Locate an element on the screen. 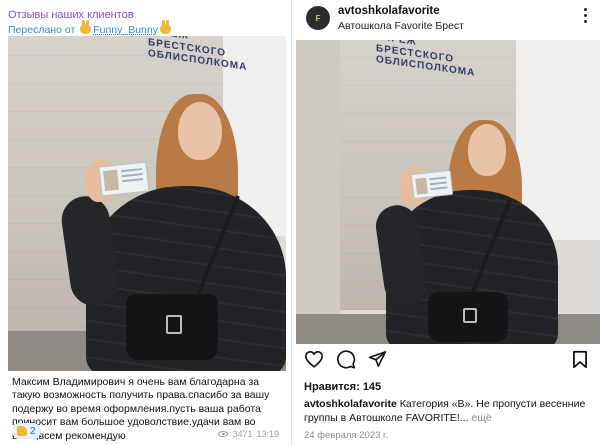 This screenshot has width=600, height=445. more-options-icon is located at coordinates (586, 16).